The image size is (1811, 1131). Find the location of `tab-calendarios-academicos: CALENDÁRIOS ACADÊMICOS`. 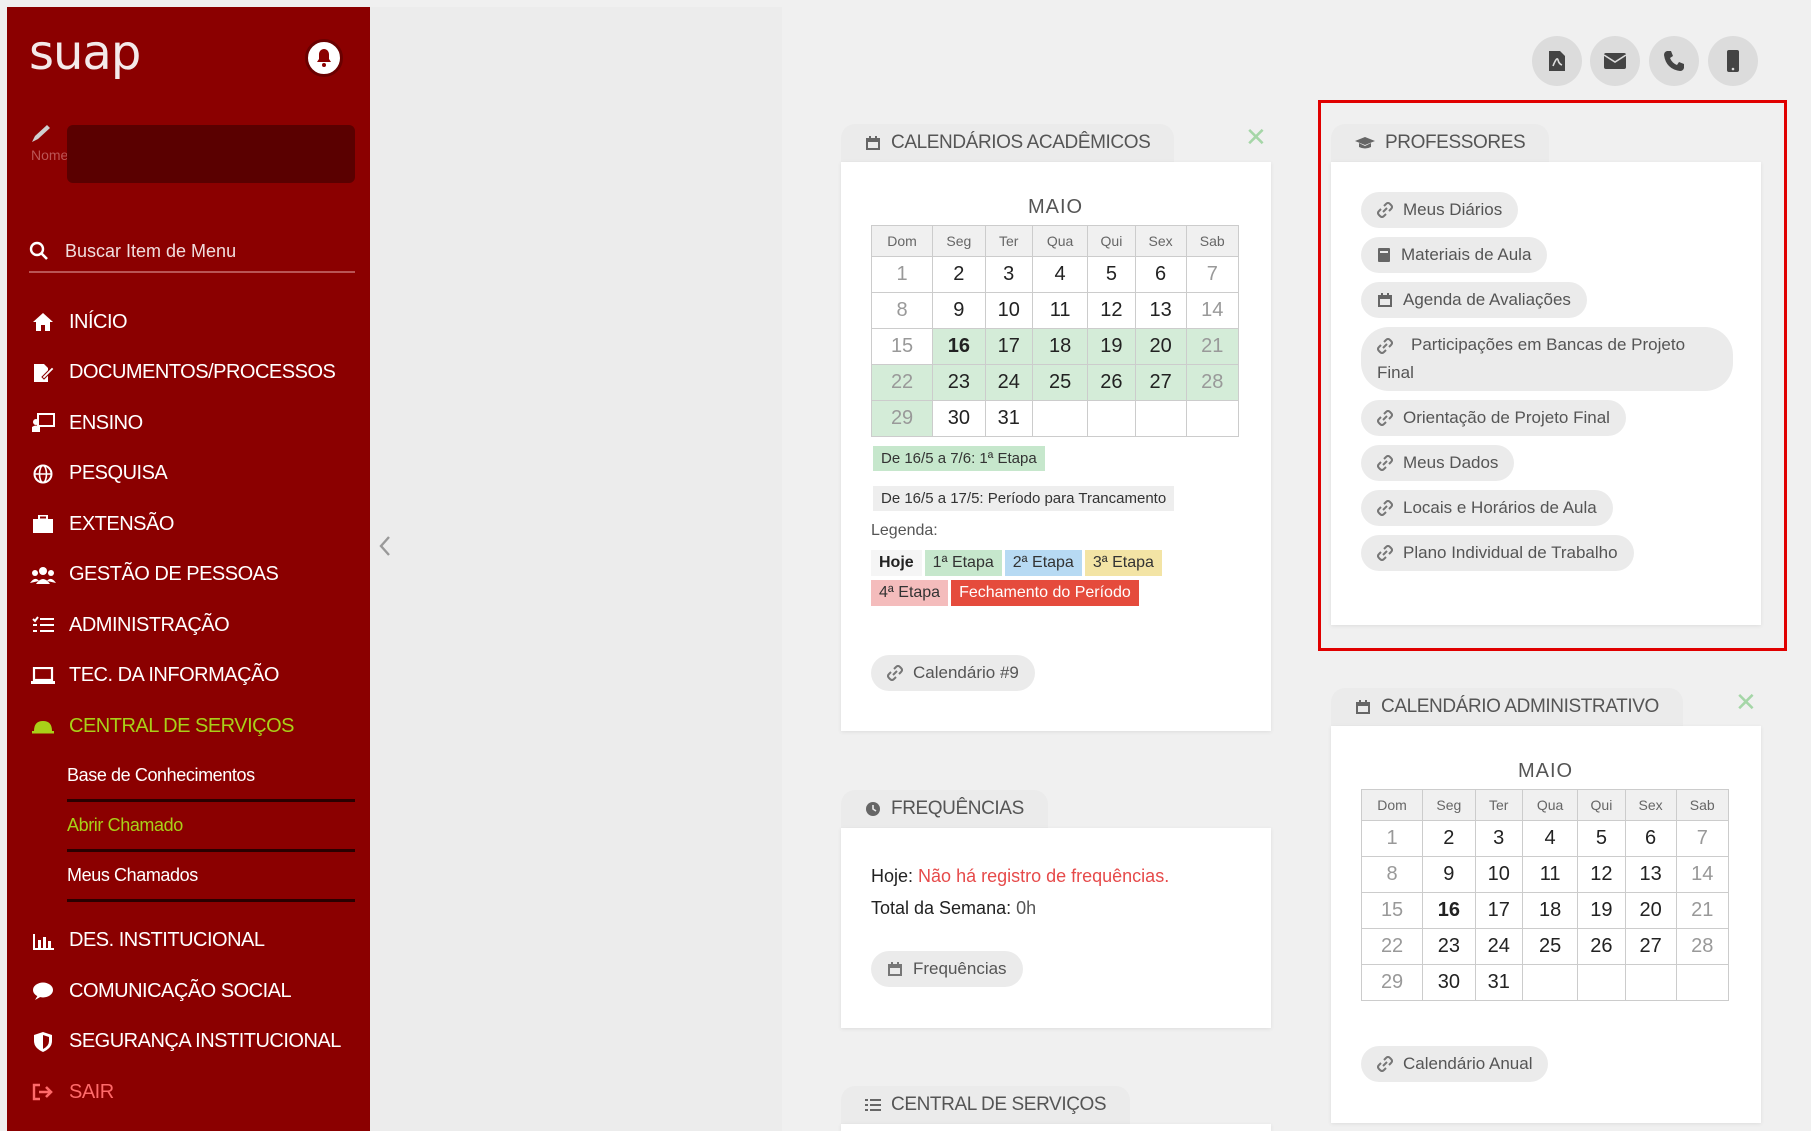

tab-calendarios-academicos: CALENDÁRIOS ACADÊMICOS is located at coordinates (1008, 143).